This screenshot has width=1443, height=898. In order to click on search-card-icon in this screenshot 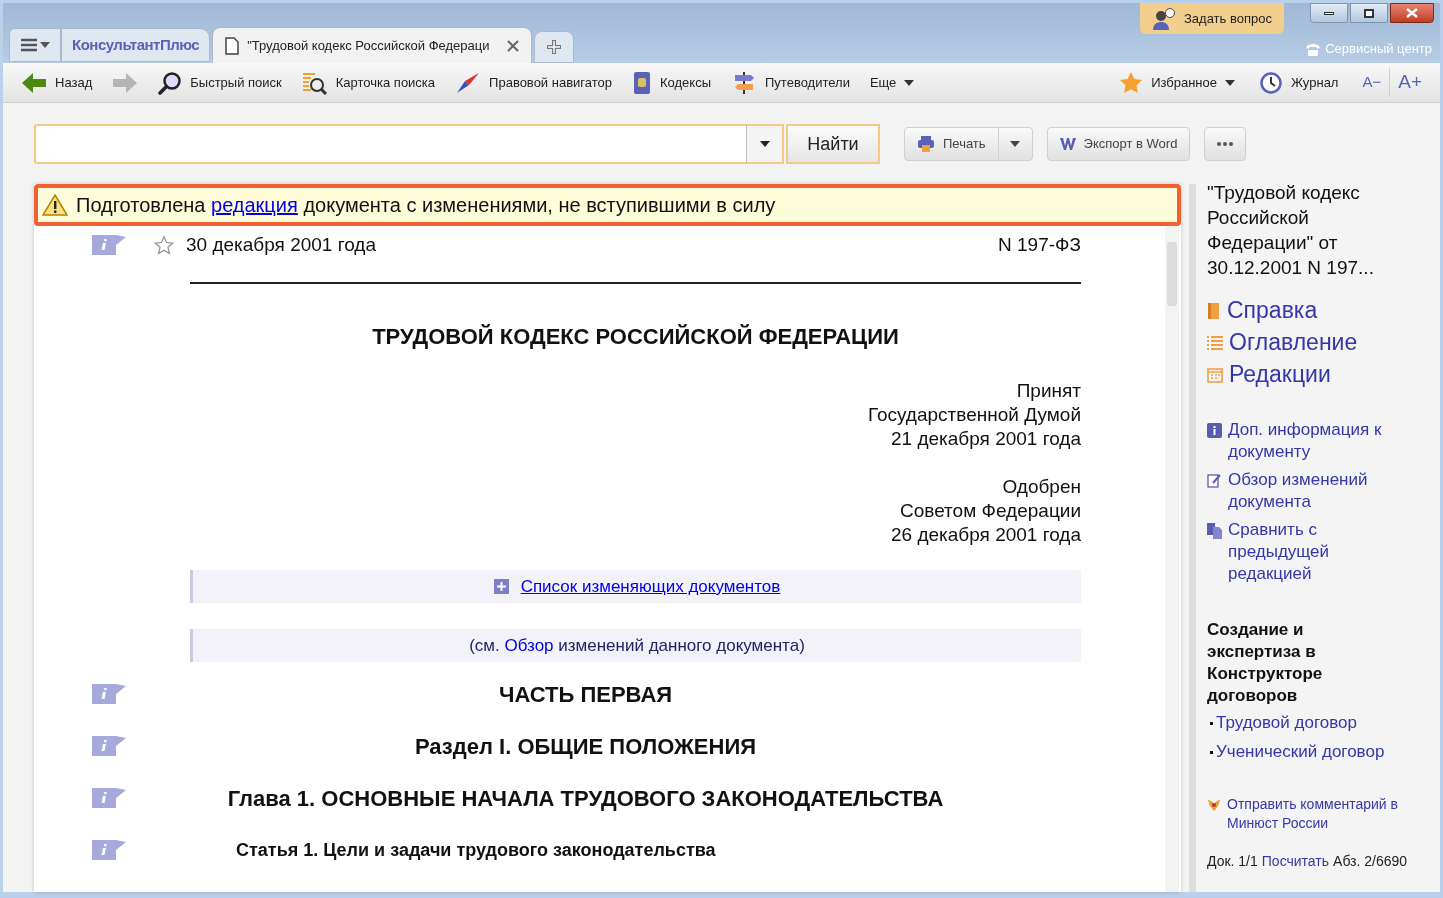, I will do `click(314, 82)`.